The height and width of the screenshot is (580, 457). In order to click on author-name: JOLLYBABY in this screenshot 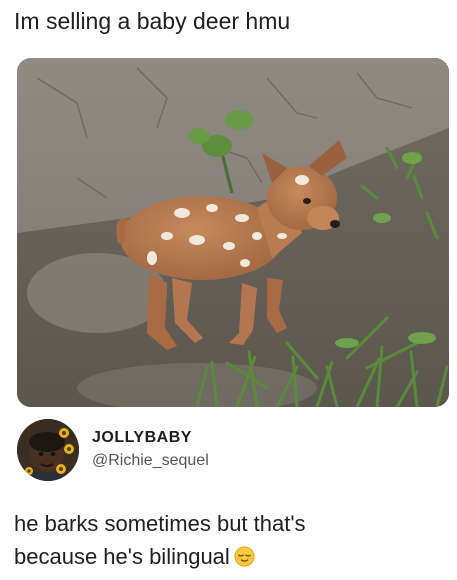, I will do `click(142, 438)`.